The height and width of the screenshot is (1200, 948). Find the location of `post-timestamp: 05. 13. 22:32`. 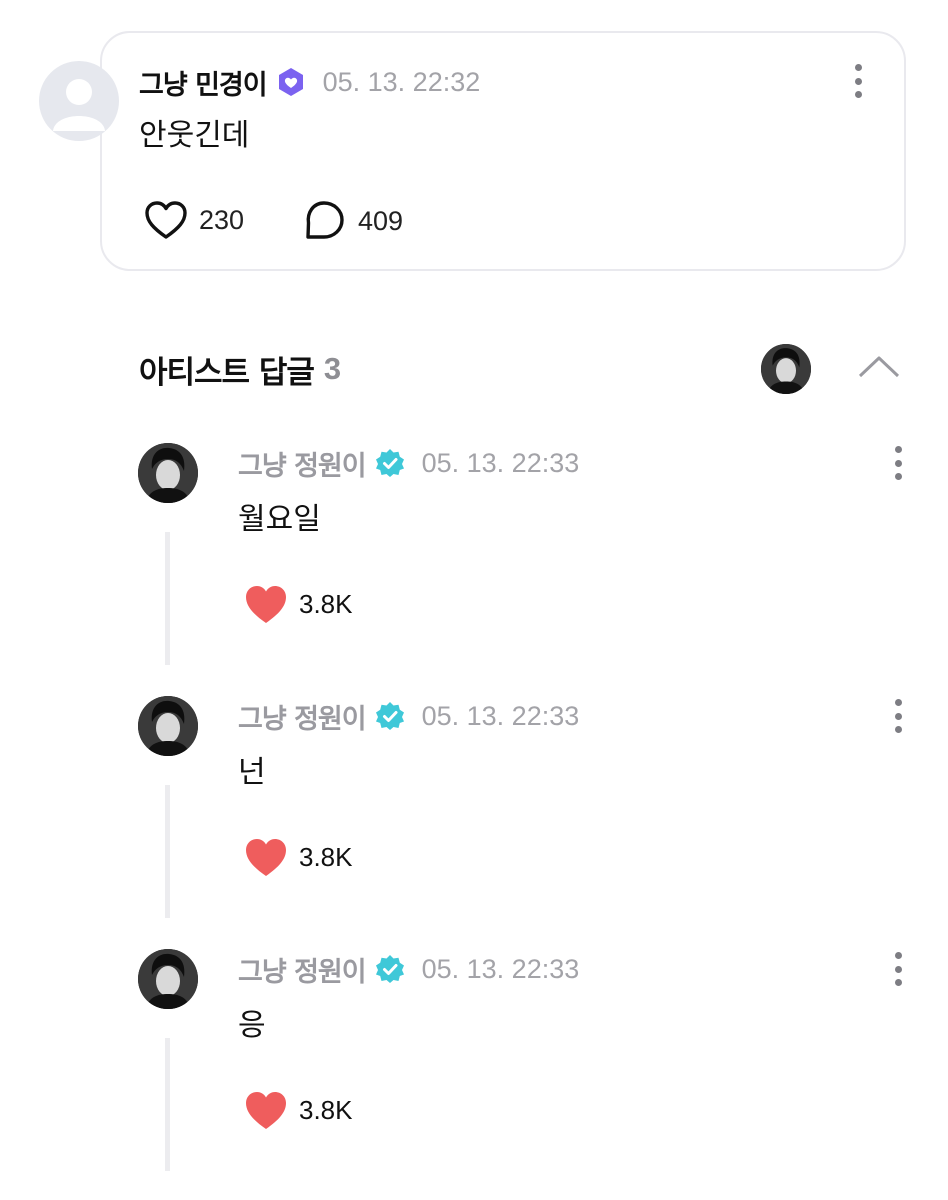

post-timestamp: 05. 13. 22:32 is located at coordinates (401, 81).